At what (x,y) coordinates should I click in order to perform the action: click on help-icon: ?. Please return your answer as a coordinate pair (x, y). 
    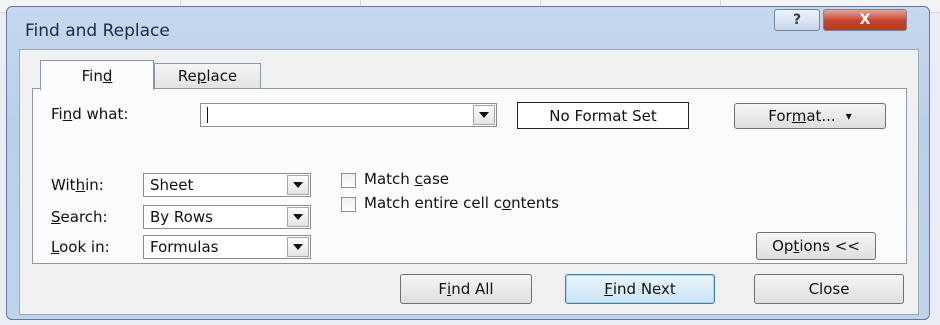
    Looking at the image, I should click on (797, 20).